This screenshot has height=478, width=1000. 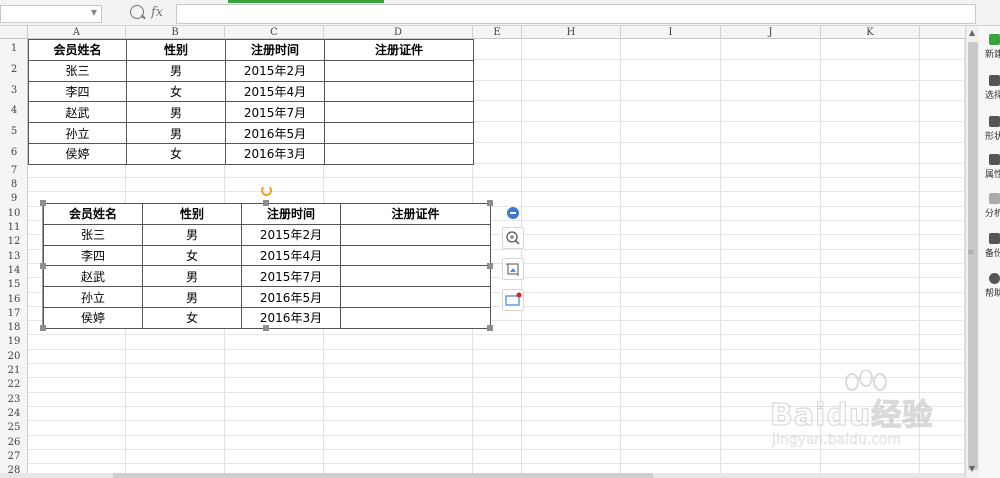 I want to click on row-header: 5, so click(x=14, y=132).